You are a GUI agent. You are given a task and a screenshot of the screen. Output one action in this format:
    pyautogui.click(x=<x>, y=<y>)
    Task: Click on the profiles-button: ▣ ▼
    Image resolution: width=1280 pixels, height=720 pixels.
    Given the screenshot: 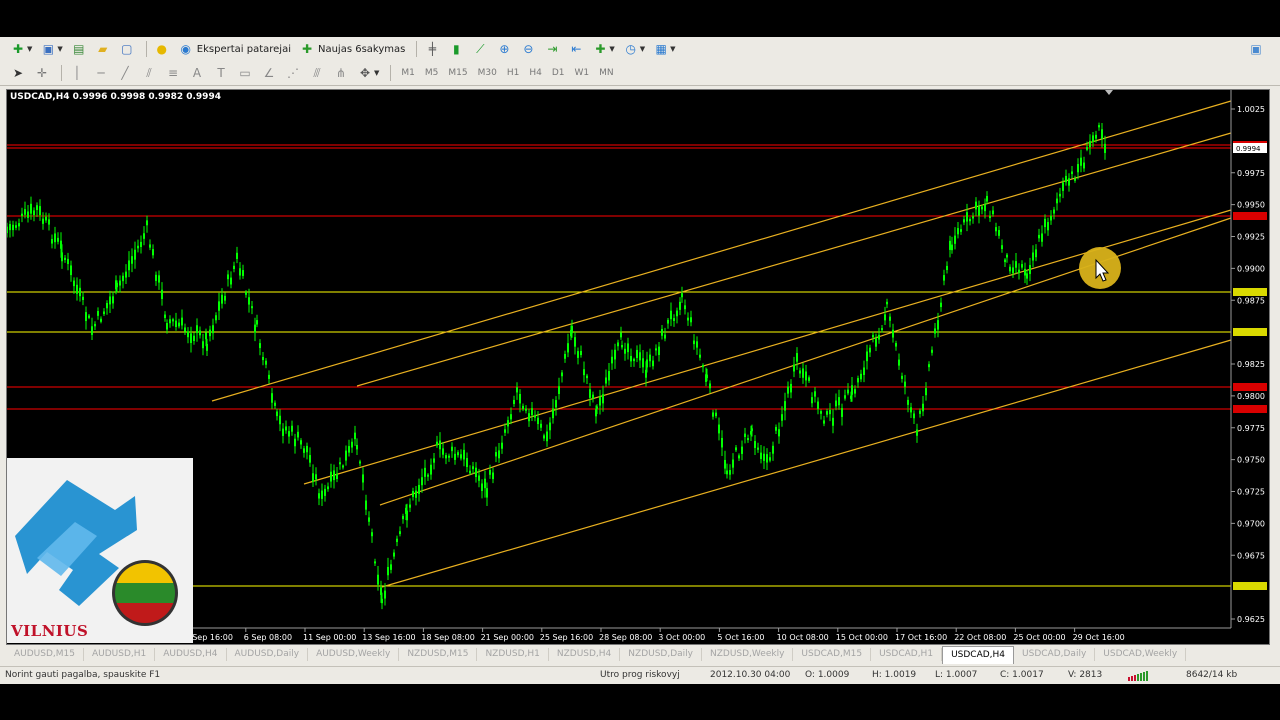 What is the action you would take?
    pyautogui.click(x=51, y=49)
    